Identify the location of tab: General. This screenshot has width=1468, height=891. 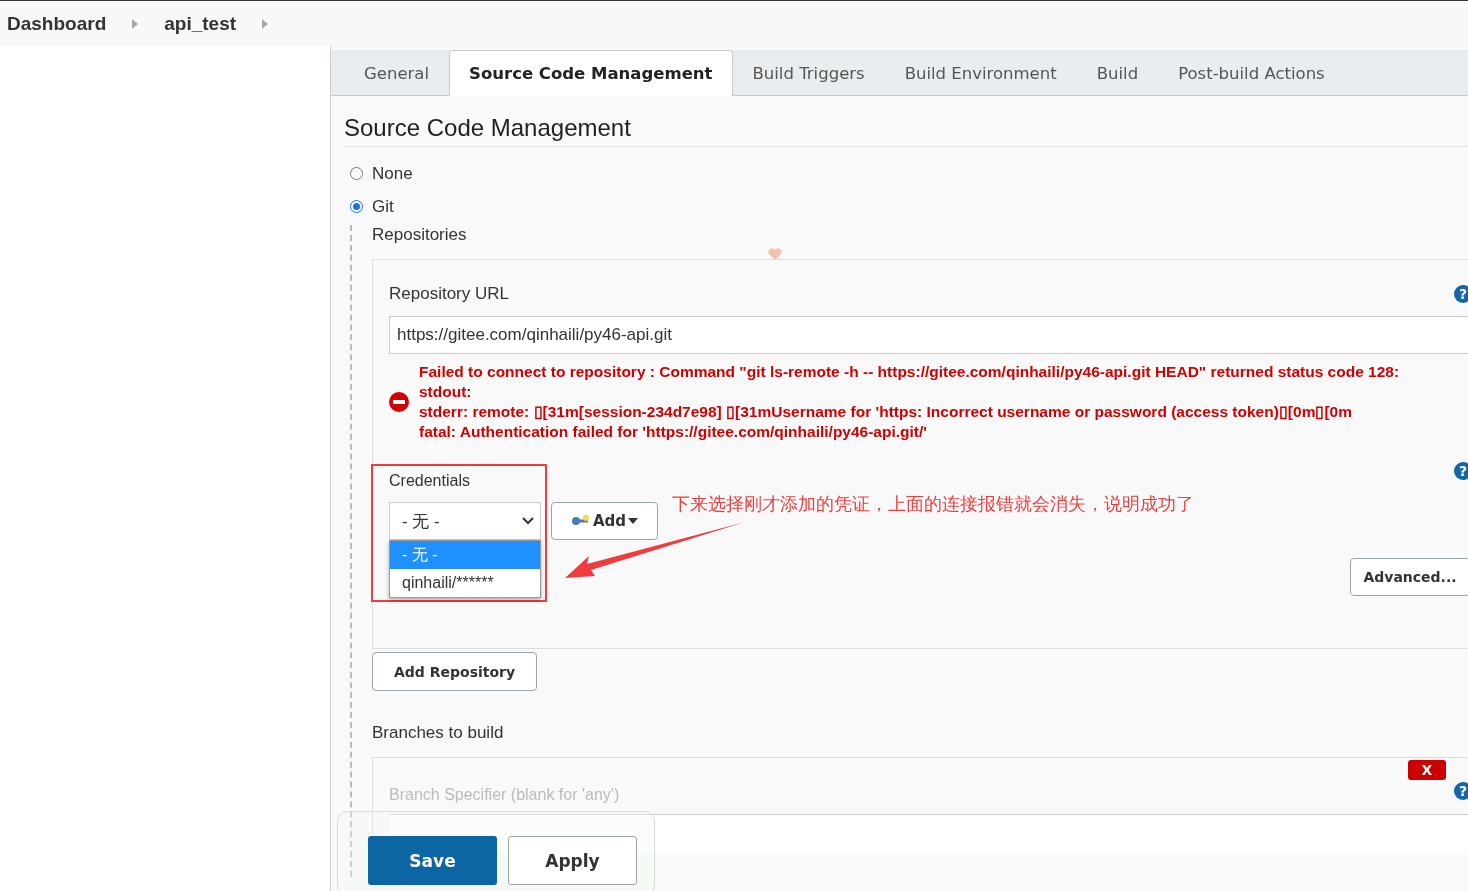
(397, 72).